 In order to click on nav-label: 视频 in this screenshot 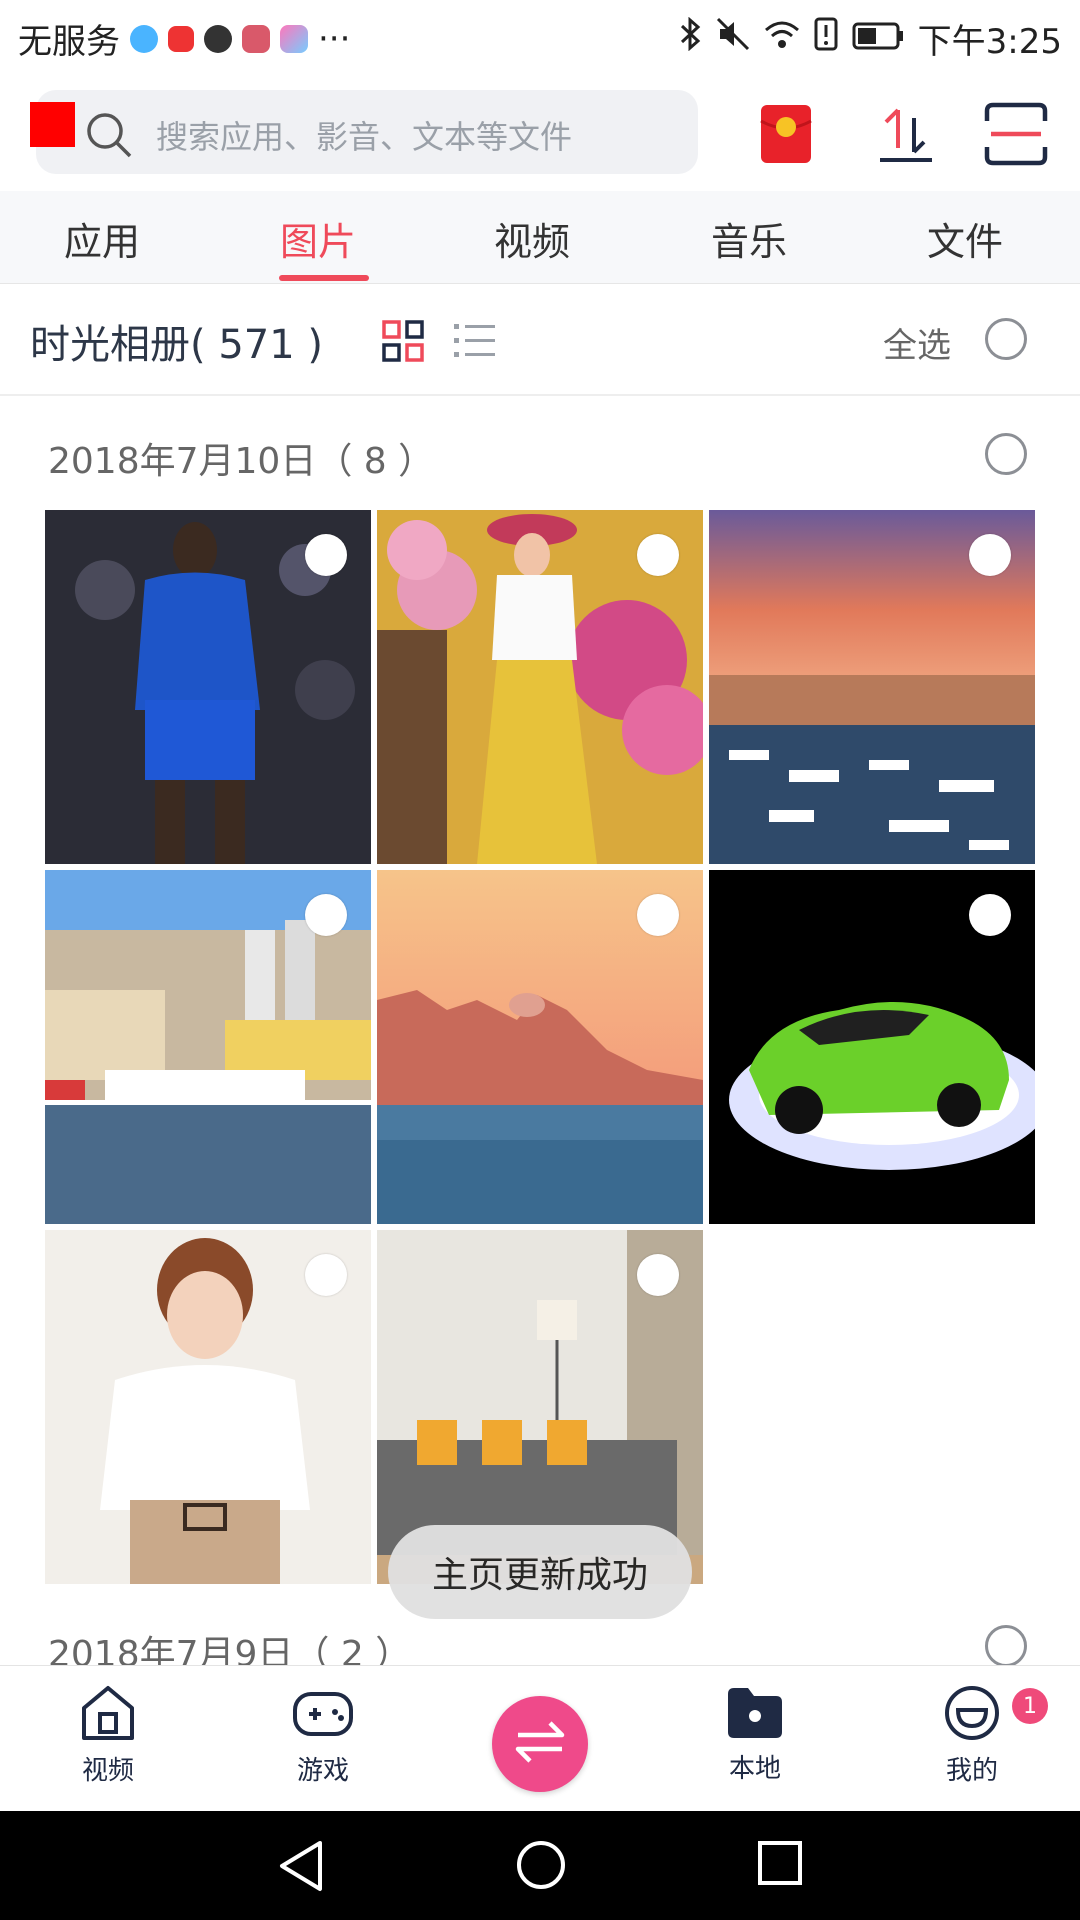, I will do `click(107, 1771)`.